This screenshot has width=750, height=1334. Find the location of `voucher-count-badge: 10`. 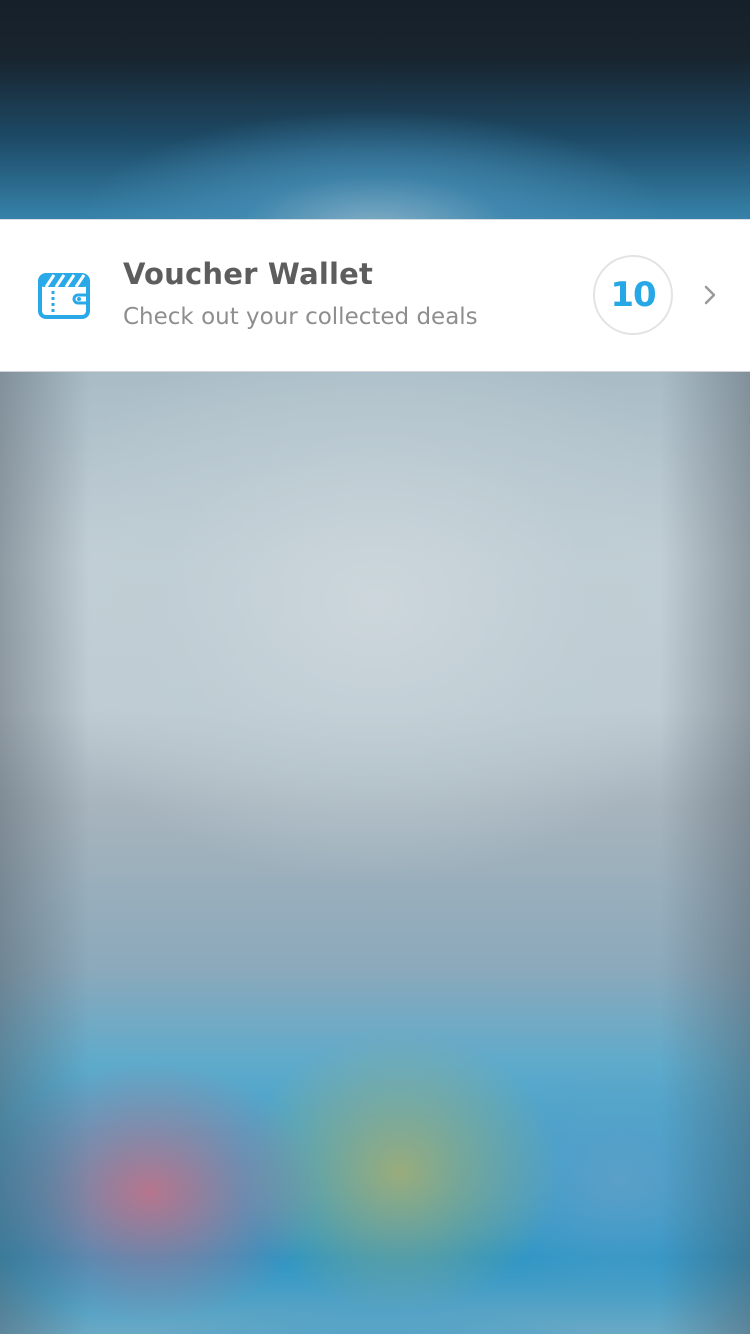

voucher-count-badge: 10 is located at coordinates (633, 295).